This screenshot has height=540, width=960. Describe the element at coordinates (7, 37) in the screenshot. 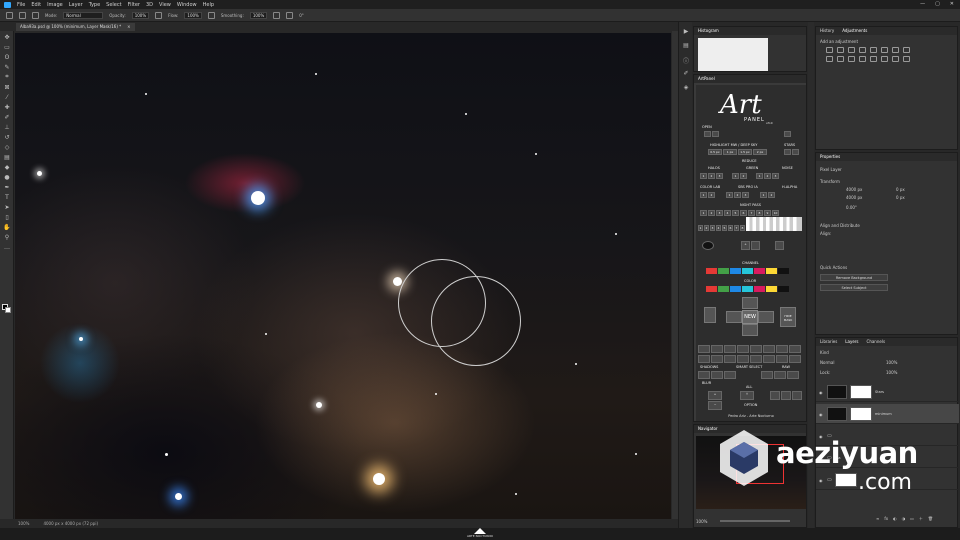

I see `move-tool-icon: ✥` at that location.